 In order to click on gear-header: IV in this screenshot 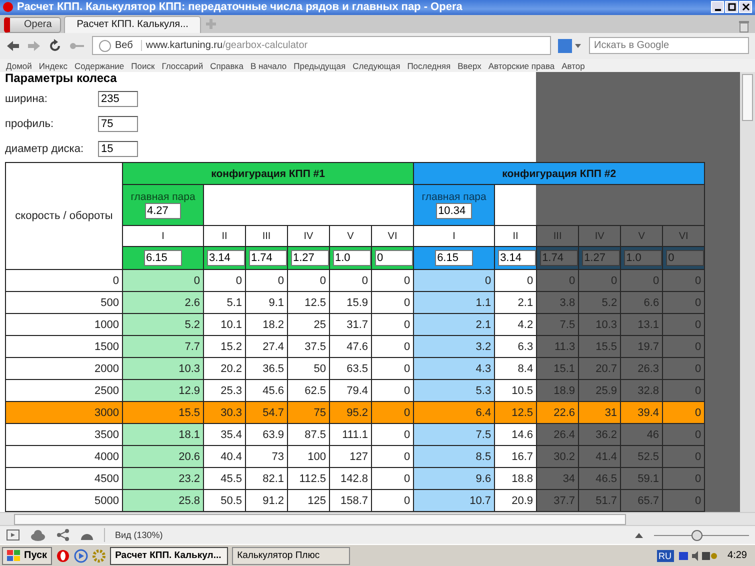, I will do `click(309, 236)`.